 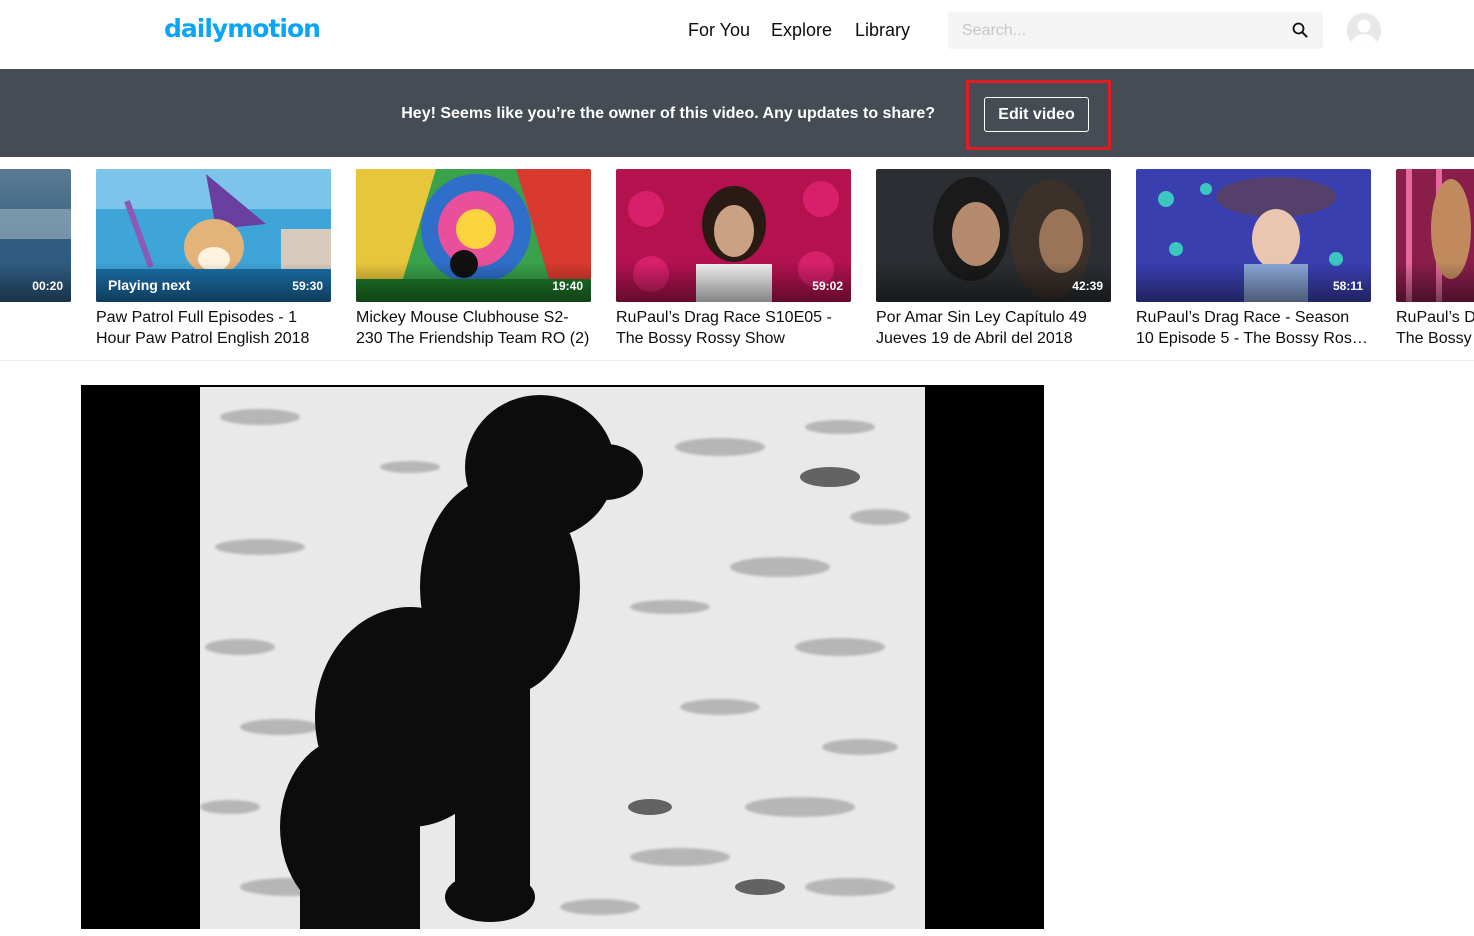 I want to click on top-header: dailymotion For You Explore Library, so click(x=737, y=34).